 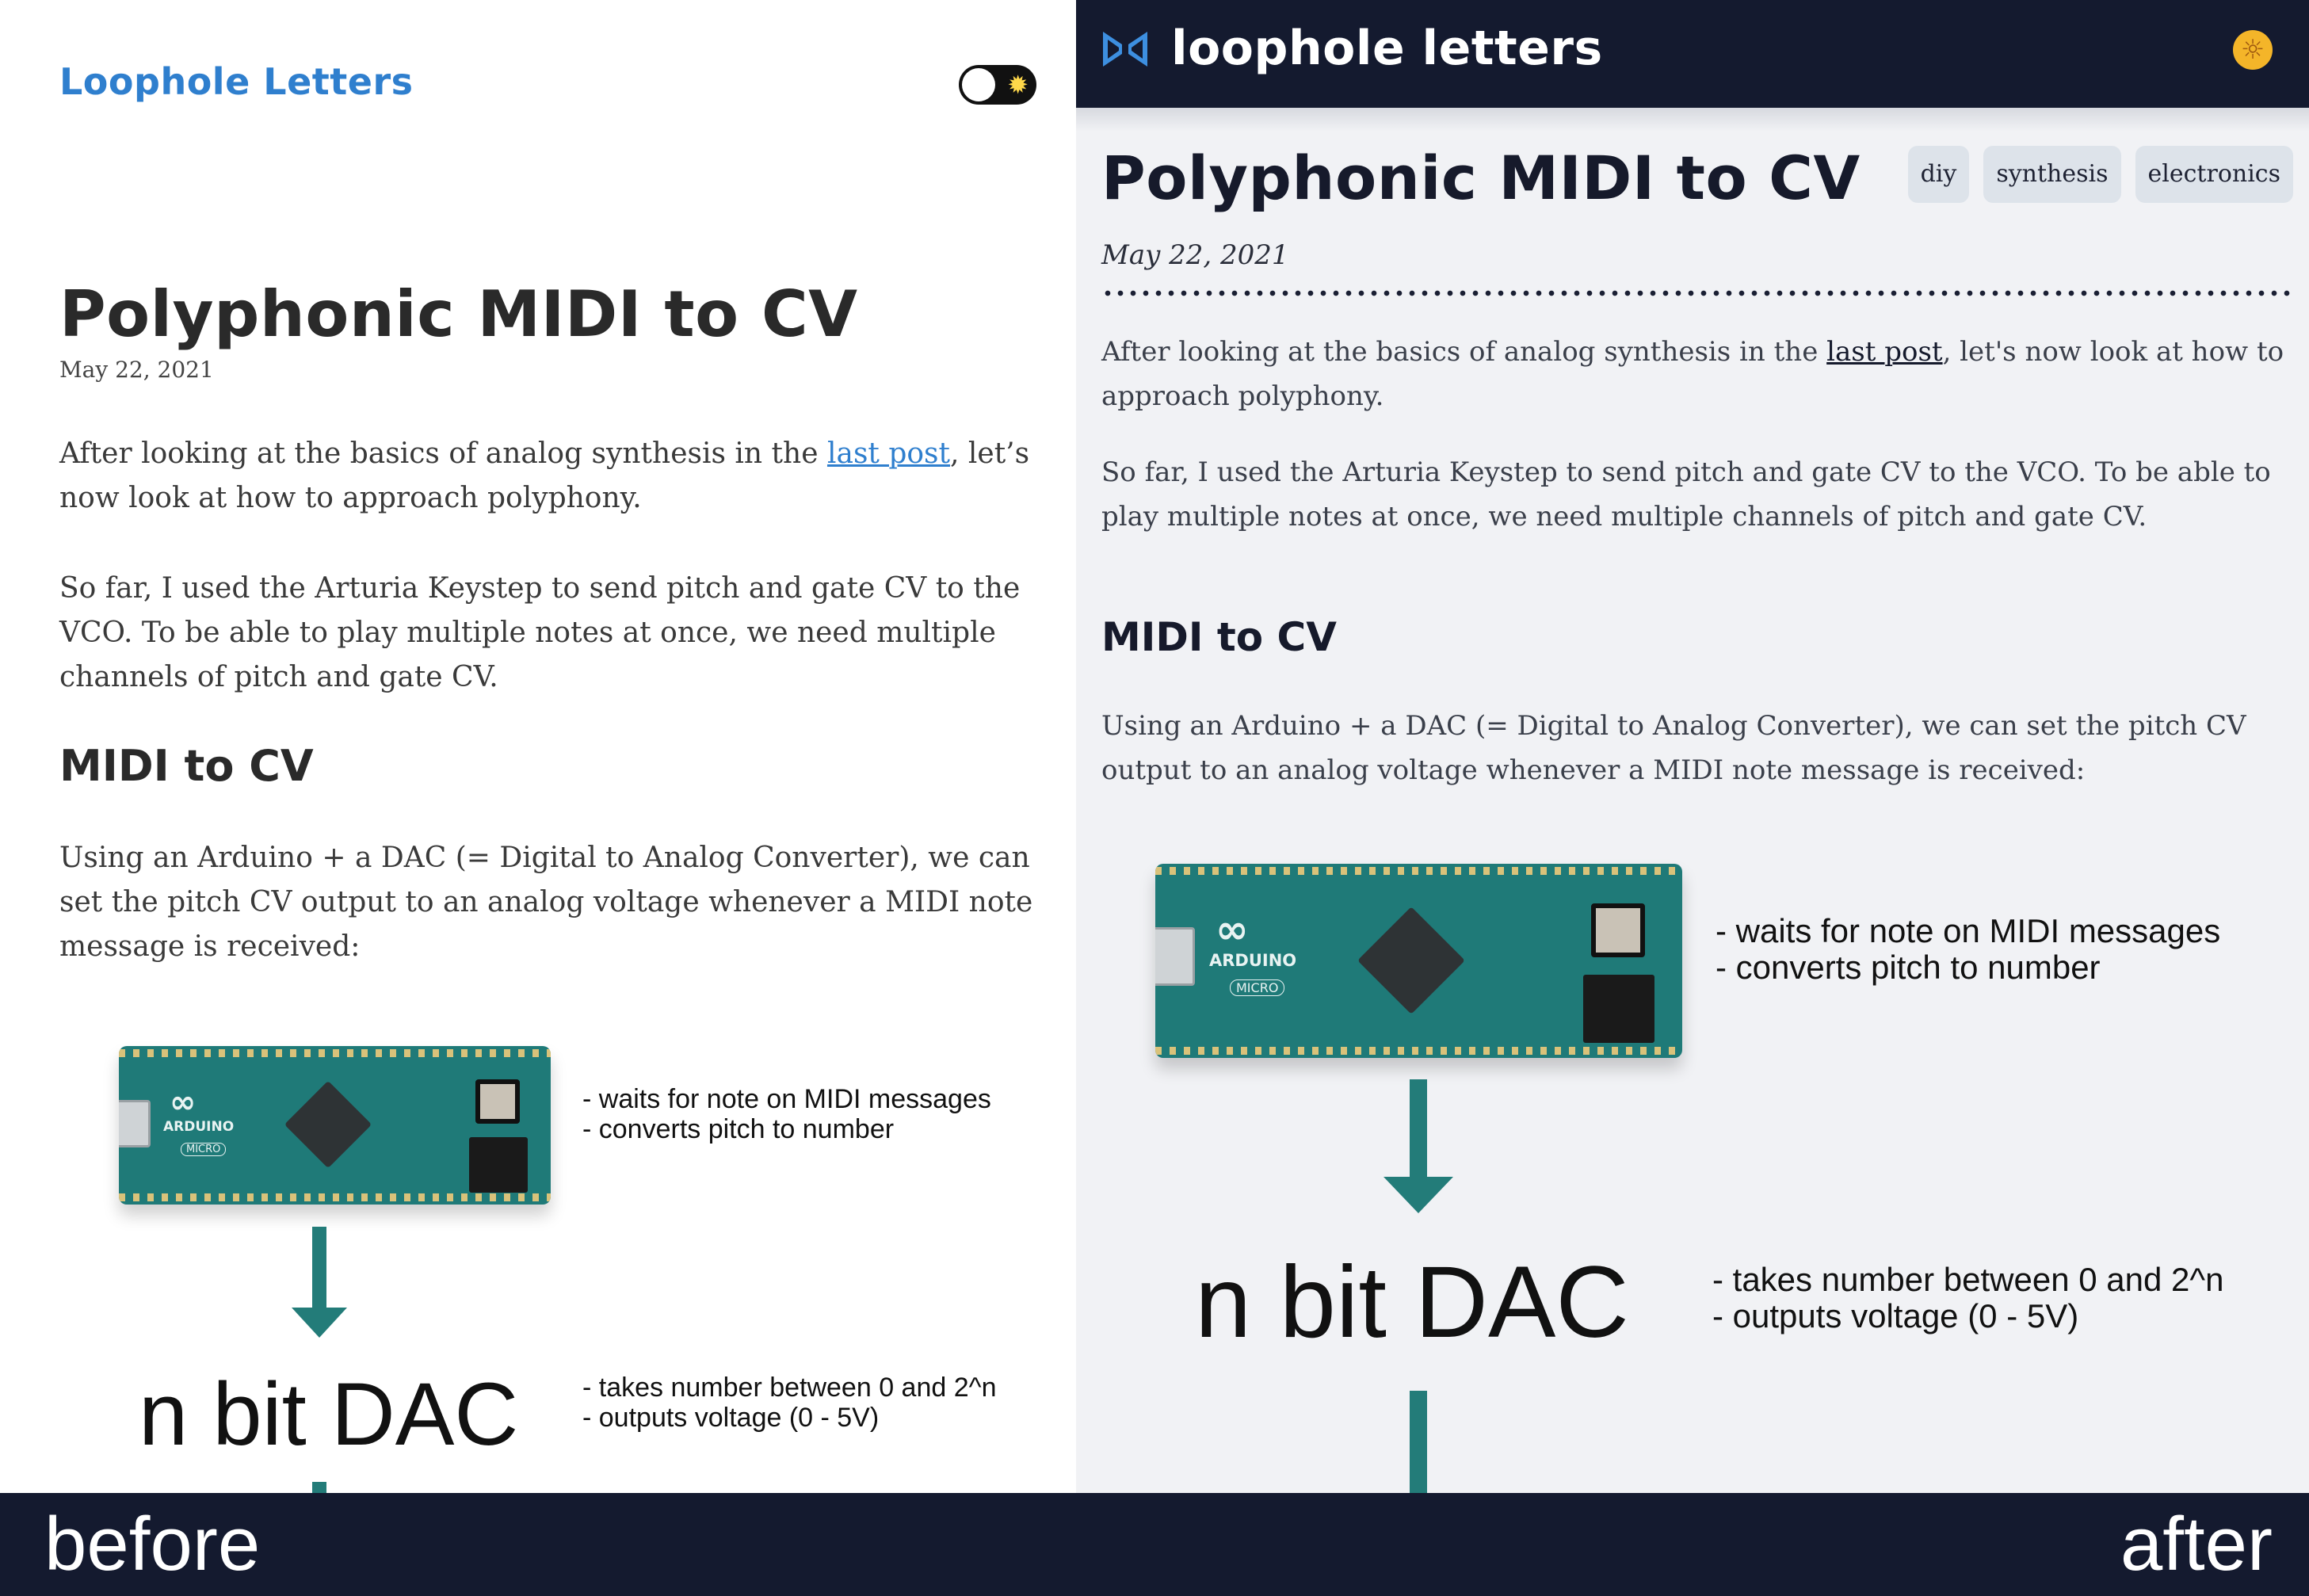 What do you see at coordinates (1018, 85) in the screenshot?
I see `sun-toggle-icon: ✹` at bounding box center [1018, 85].